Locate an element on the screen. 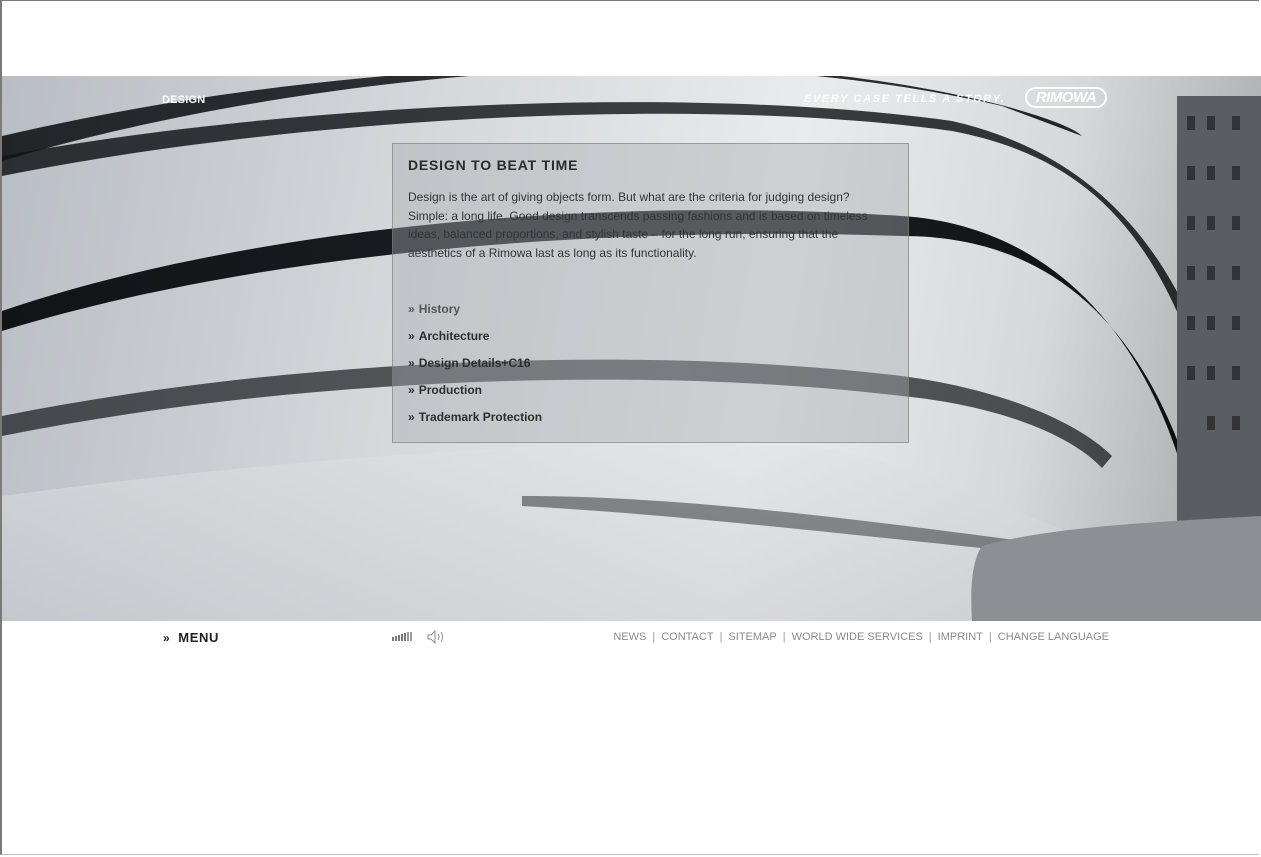 Image resolution: width=1261 pixels, height=857 pixels. link-label: Architecture is located at coordinates (454, 336).